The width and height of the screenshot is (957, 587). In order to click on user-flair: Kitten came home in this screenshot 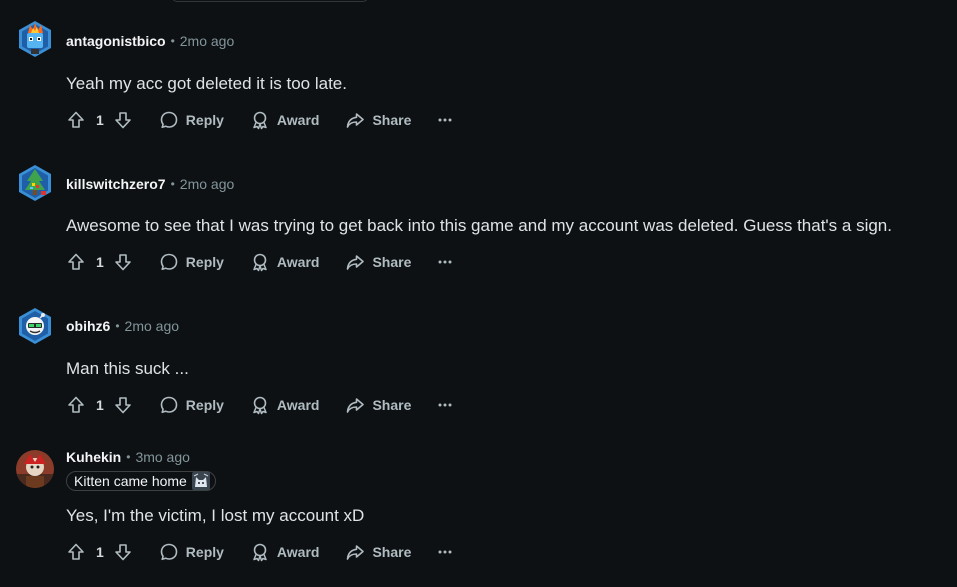, I will do `click(141, 481)`.